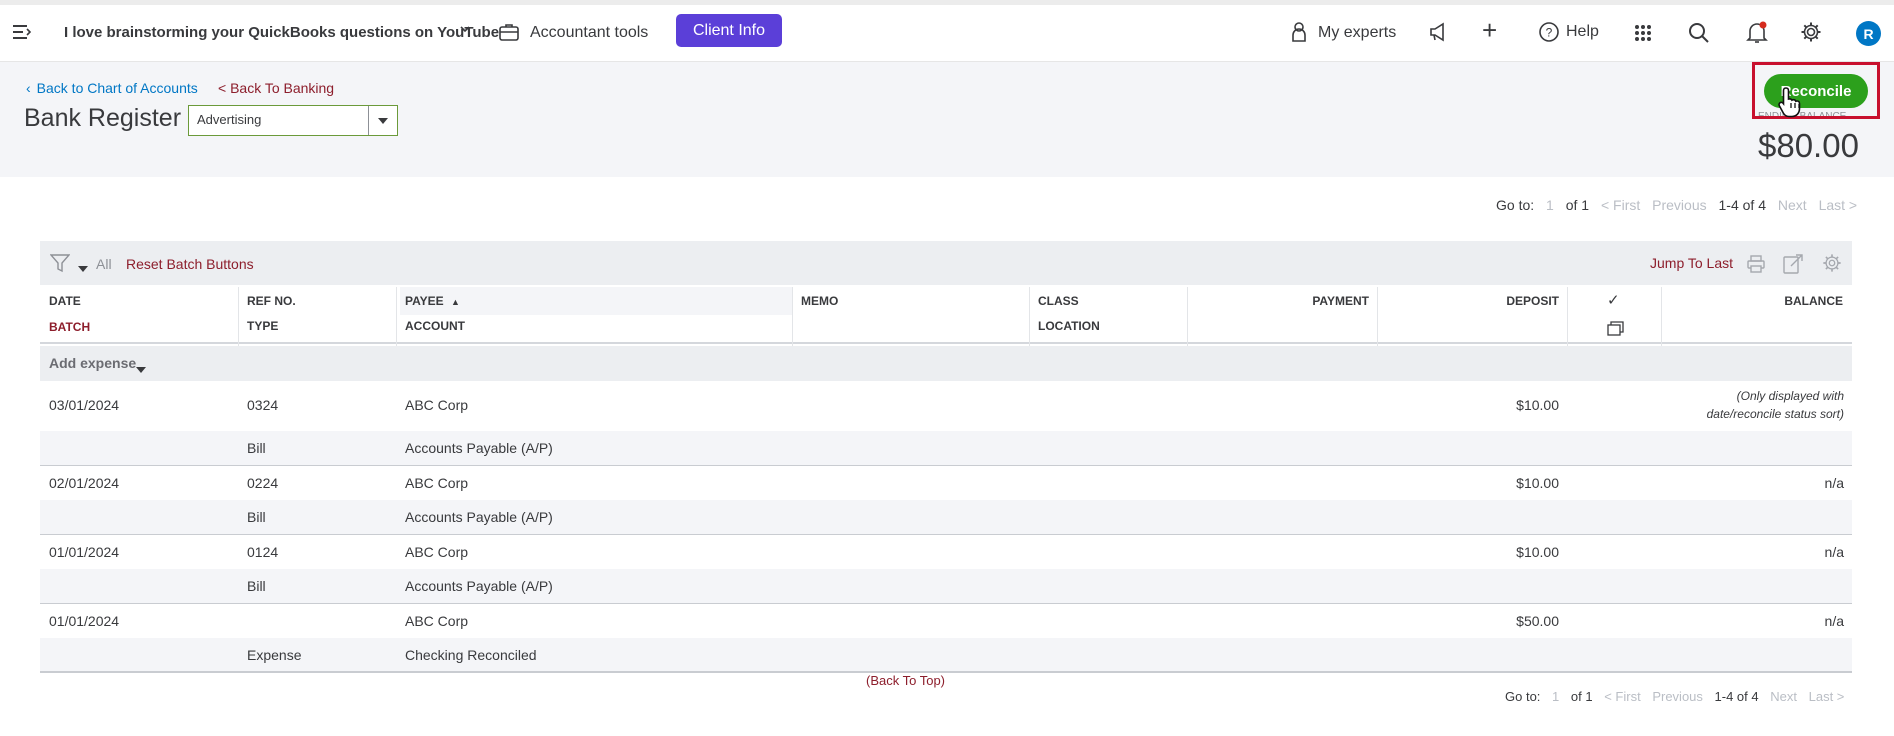  What do you see at coordinates (1069, 326) in the screenshot?
I see `col-location: LOCATION` at bounding box center [1069, 326].